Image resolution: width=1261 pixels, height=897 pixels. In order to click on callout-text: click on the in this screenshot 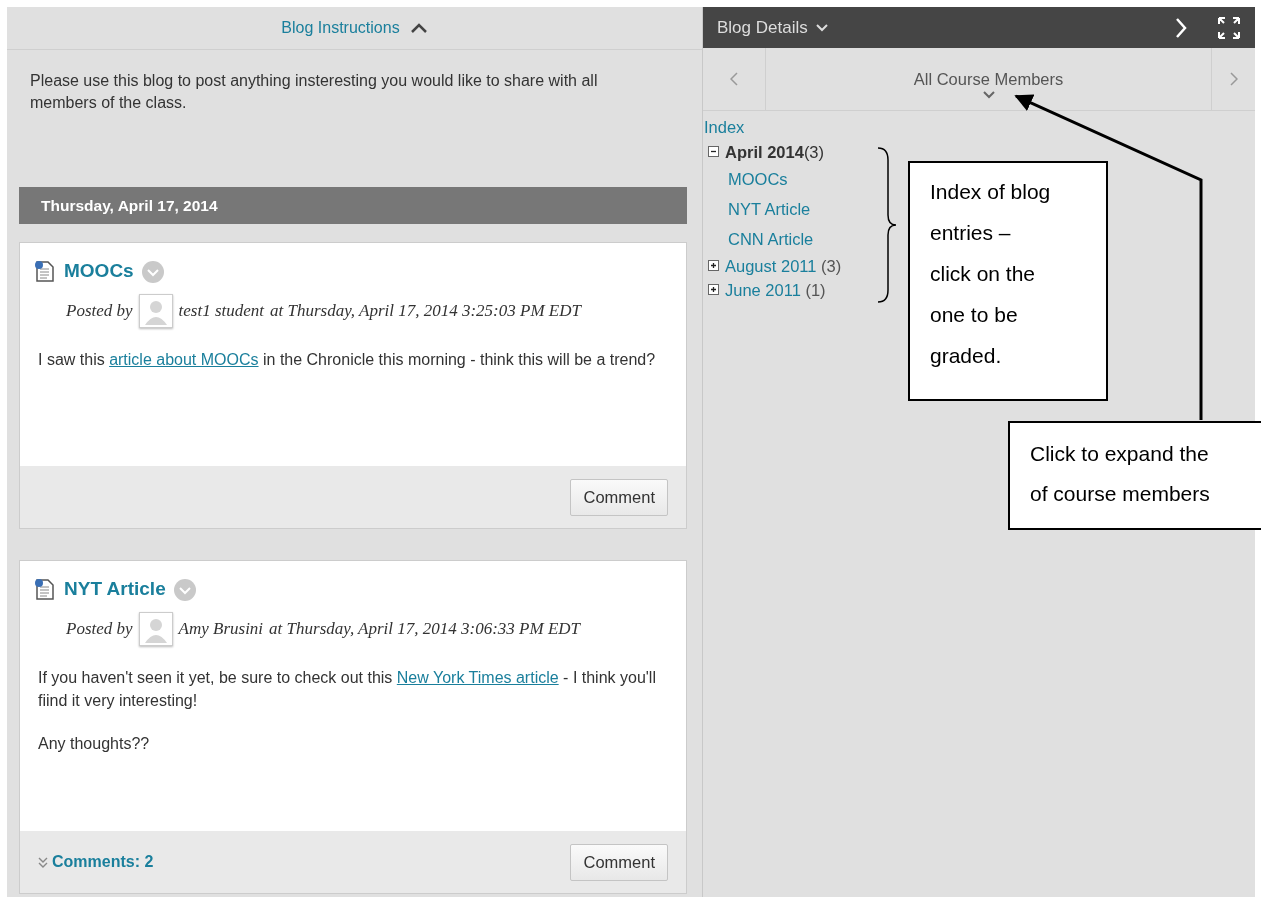, I will do `click(983, 274)`.